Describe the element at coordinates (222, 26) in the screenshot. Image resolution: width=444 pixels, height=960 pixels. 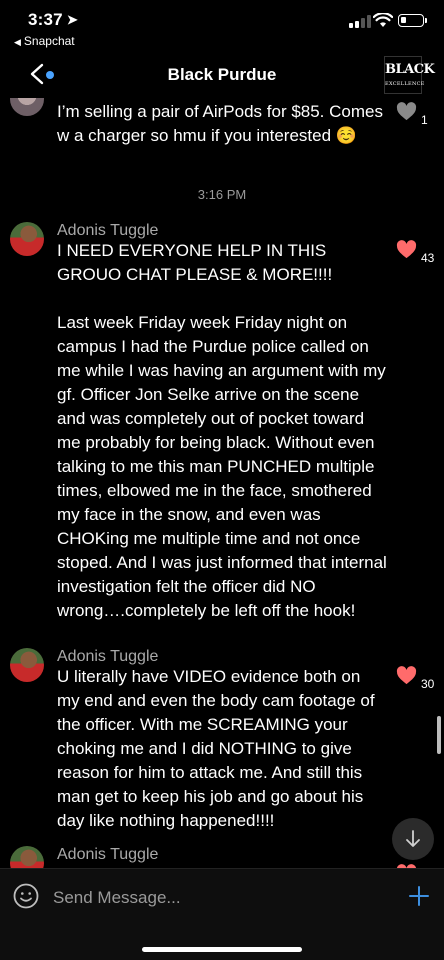
I see `status-bar: 3:37 ➤ ◀ Snapchat` at that location.